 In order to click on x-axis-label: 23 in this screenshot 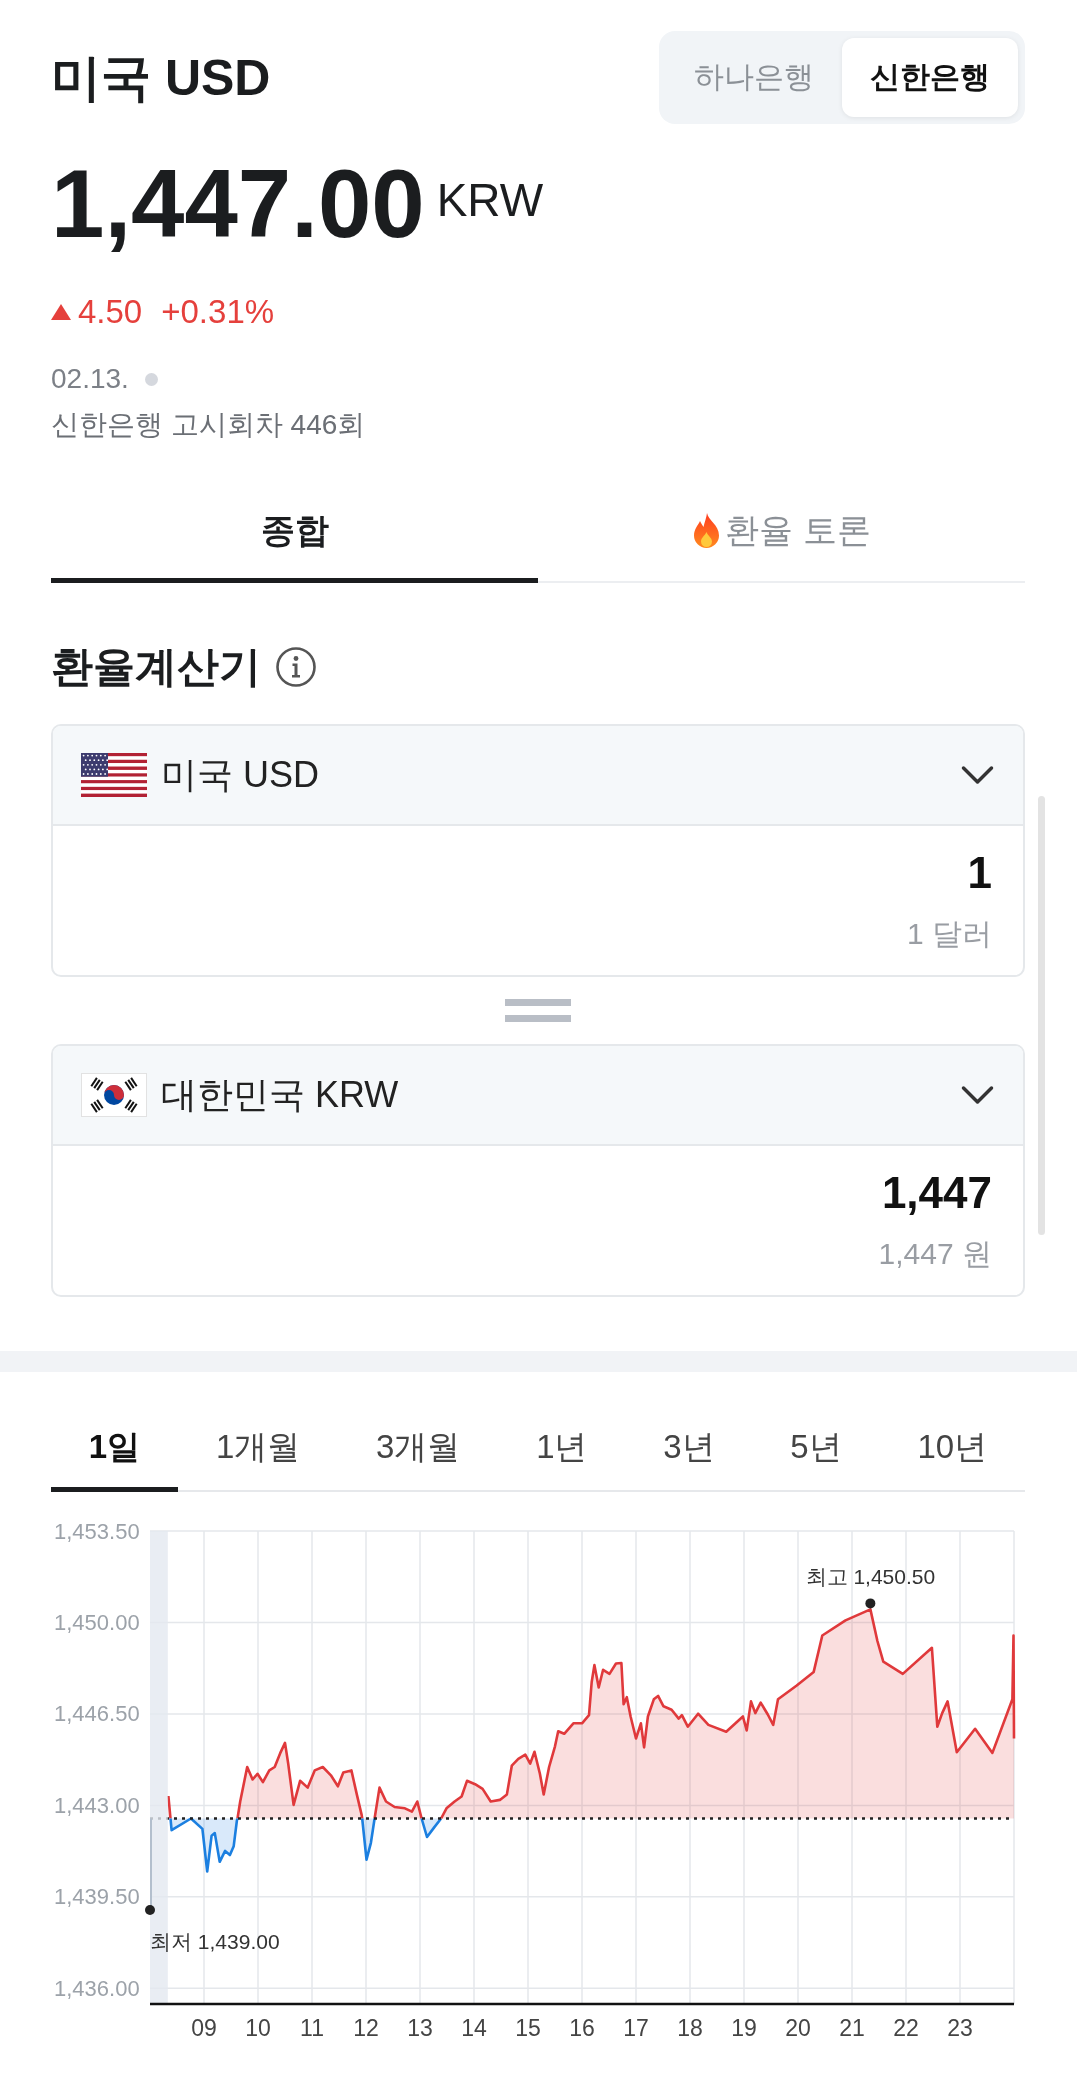, I will do `click(960, 2028)`.